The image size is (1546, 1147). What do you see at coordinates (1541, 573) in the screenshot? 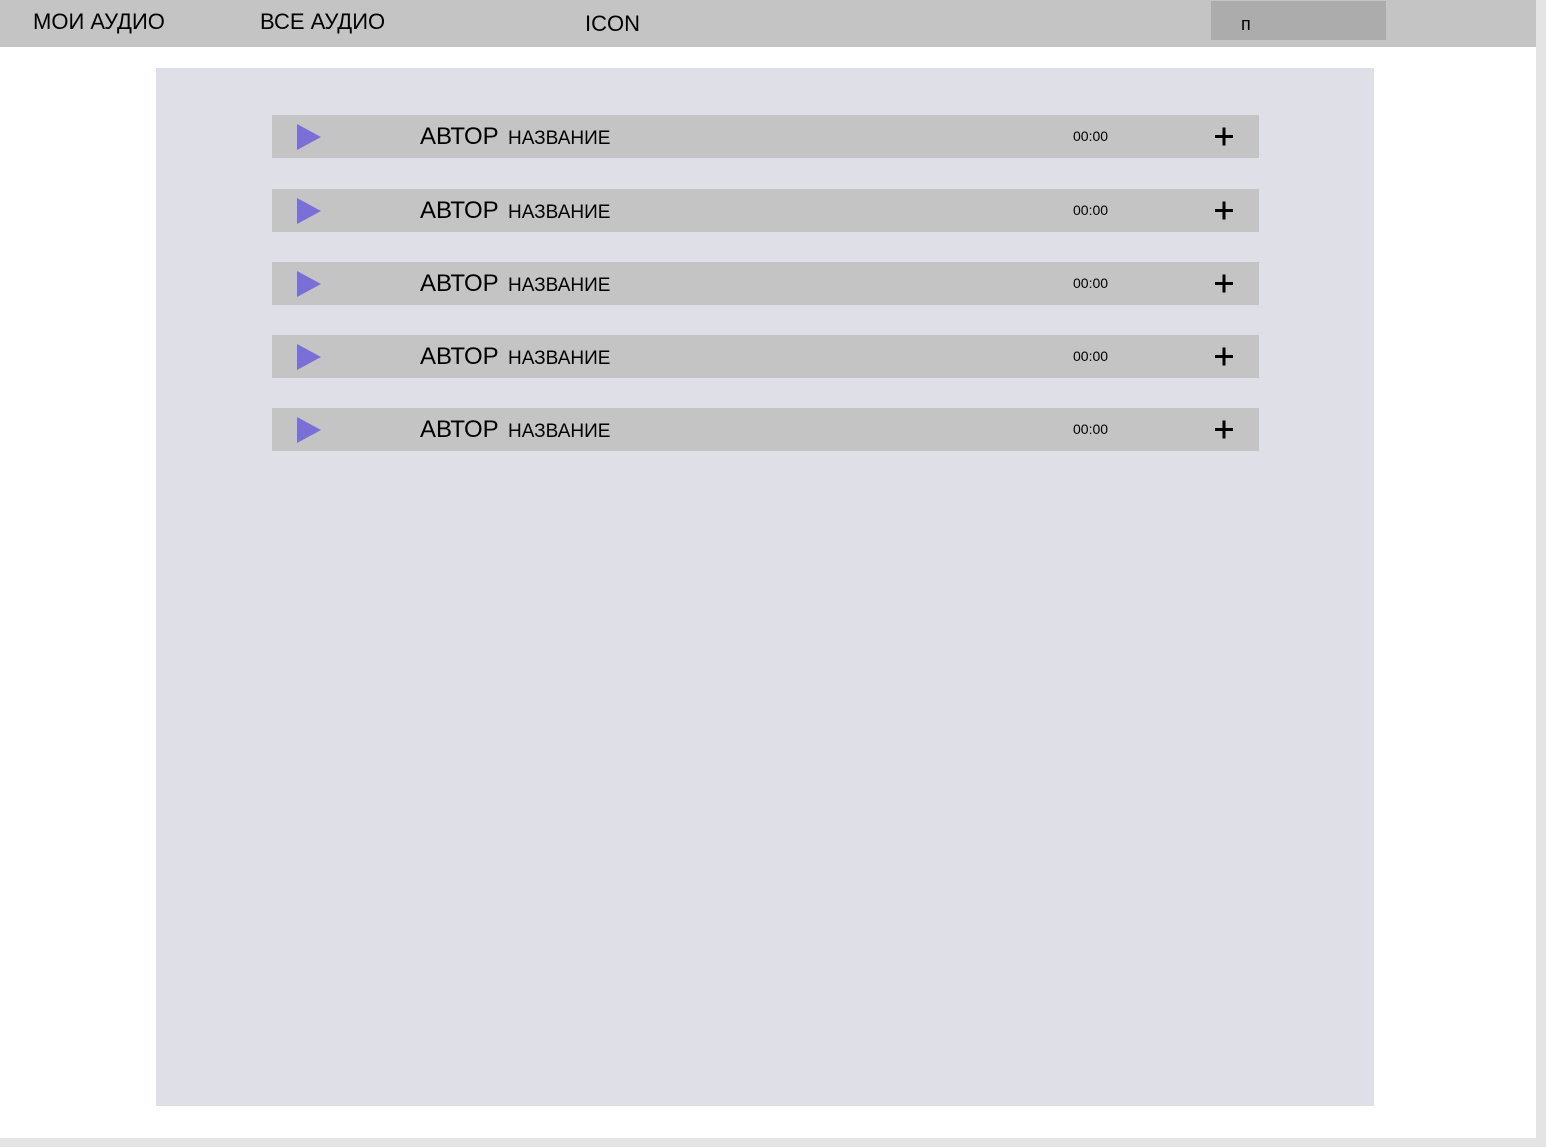
I see `window-edge-right` at bounding box center [1541, 573].